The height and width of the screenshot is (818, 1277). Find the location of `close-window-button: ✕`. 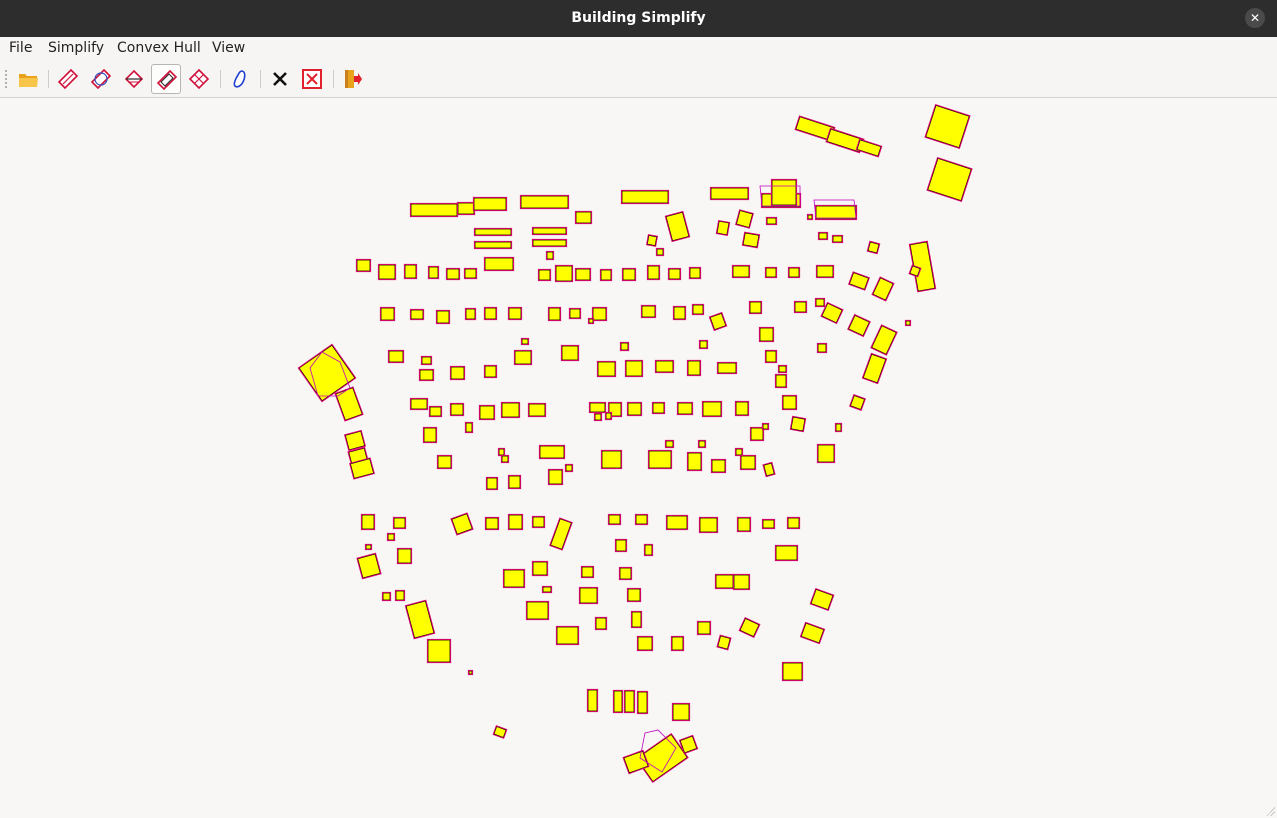

close-window-button: ✕ is located at coordinates (1255, 18).